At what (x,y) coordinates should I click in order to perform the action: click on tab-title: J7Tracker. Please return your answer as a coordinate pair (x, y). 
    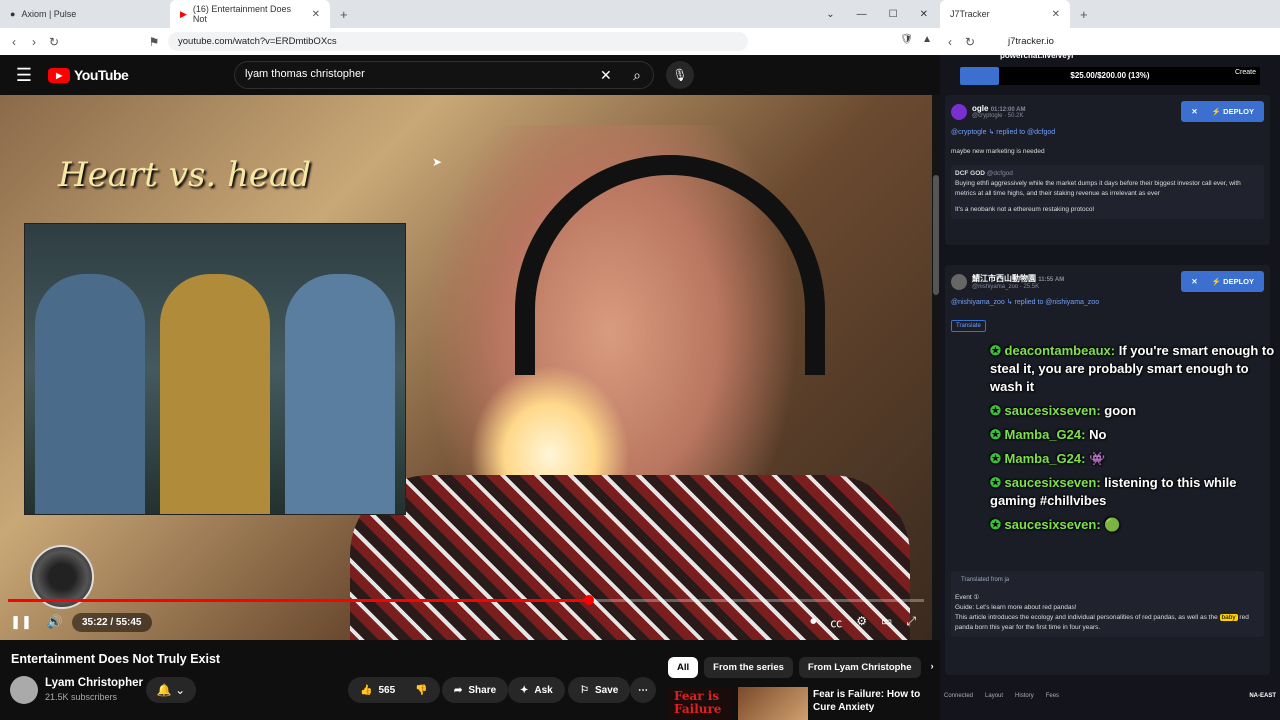
    Looking at the image, I should click on (970, 14).